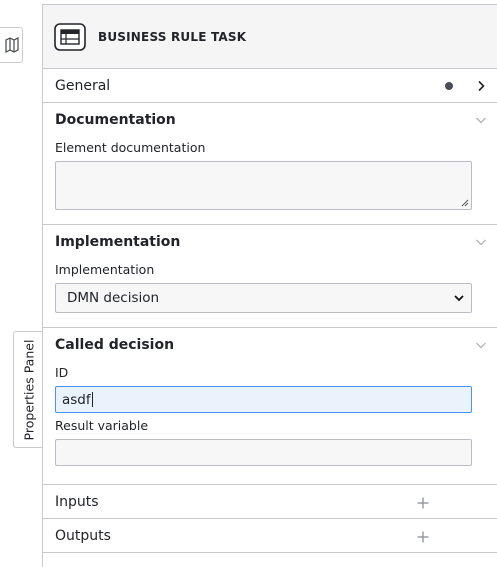  What do you see at coordinates (263, 452) in the screenshot?
I see `result-variable-input` at bounding box center [263, 452].